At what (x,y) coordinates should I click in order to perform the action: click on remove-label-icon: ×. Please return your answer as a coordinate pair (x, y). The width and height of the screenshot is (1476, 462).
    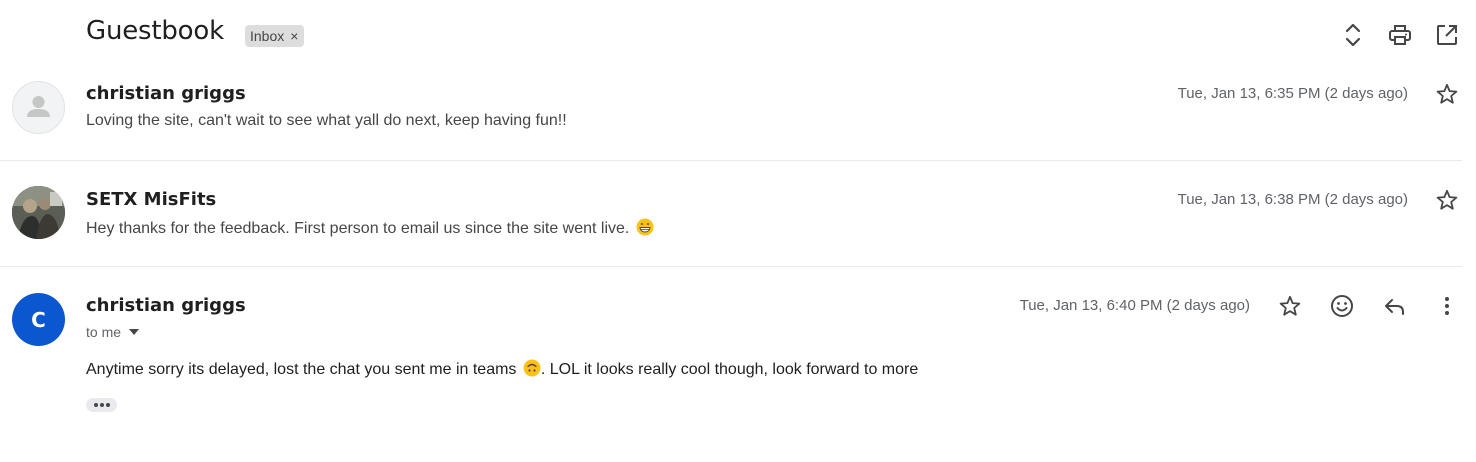
    Looking at the image, I should click on (294, 36).